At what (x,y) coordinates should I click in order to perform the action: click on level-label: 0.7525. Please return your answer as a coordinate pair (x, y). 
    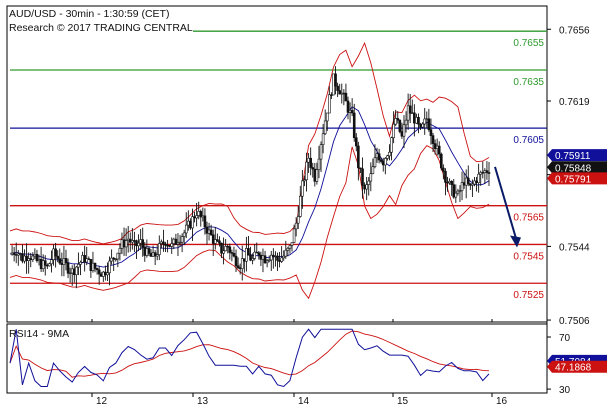
    Looking at the image, I should click on (528, 295).